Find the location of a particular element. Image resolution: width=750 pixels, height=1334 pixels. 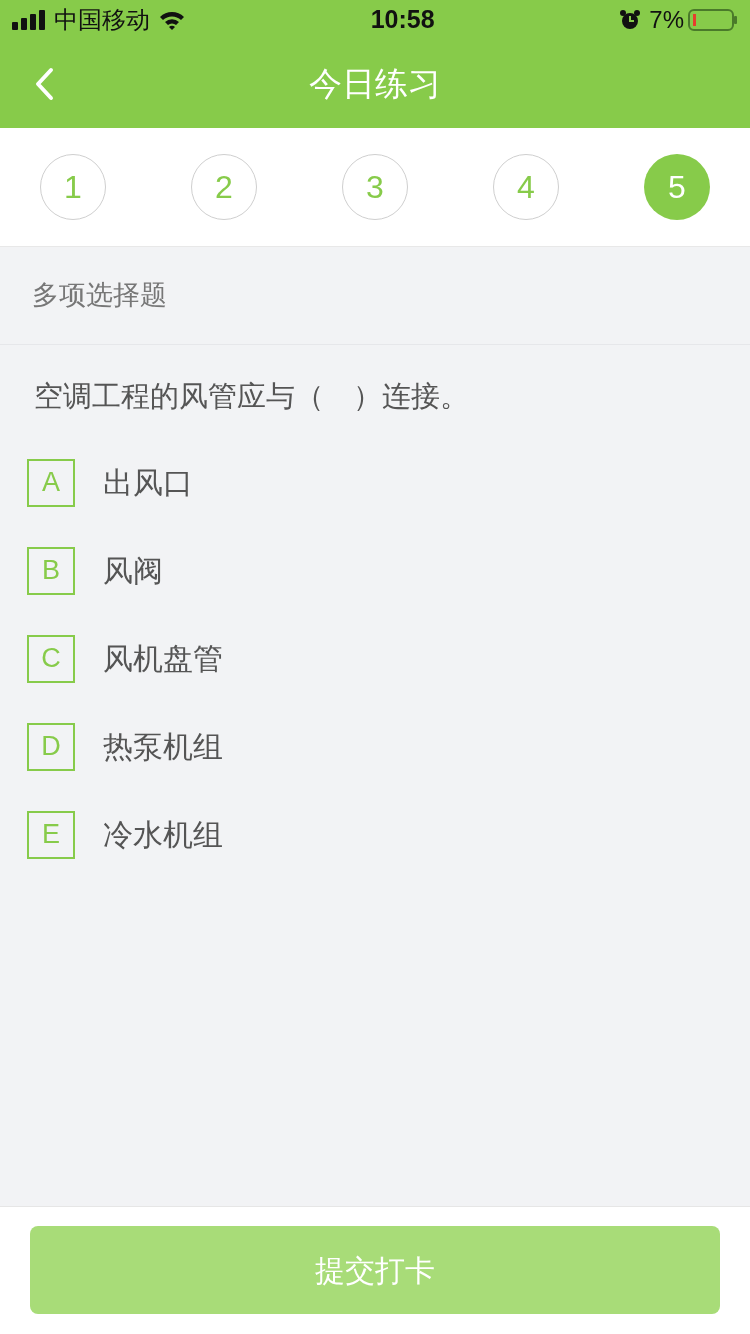

option-letter: E is located at coordinates (51, 834).